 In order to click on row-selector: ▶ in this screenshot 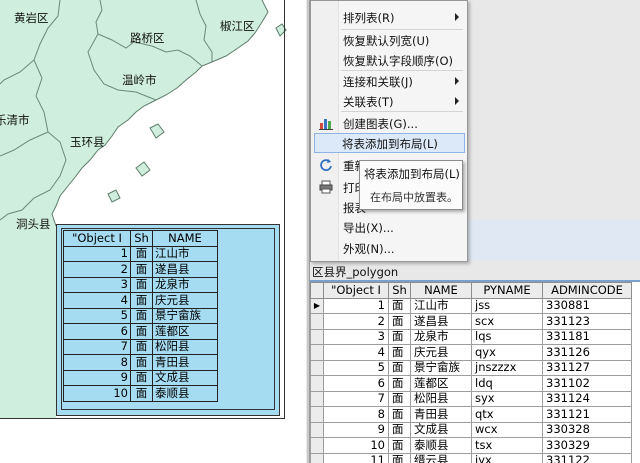, I will do `click(317, 305)`.